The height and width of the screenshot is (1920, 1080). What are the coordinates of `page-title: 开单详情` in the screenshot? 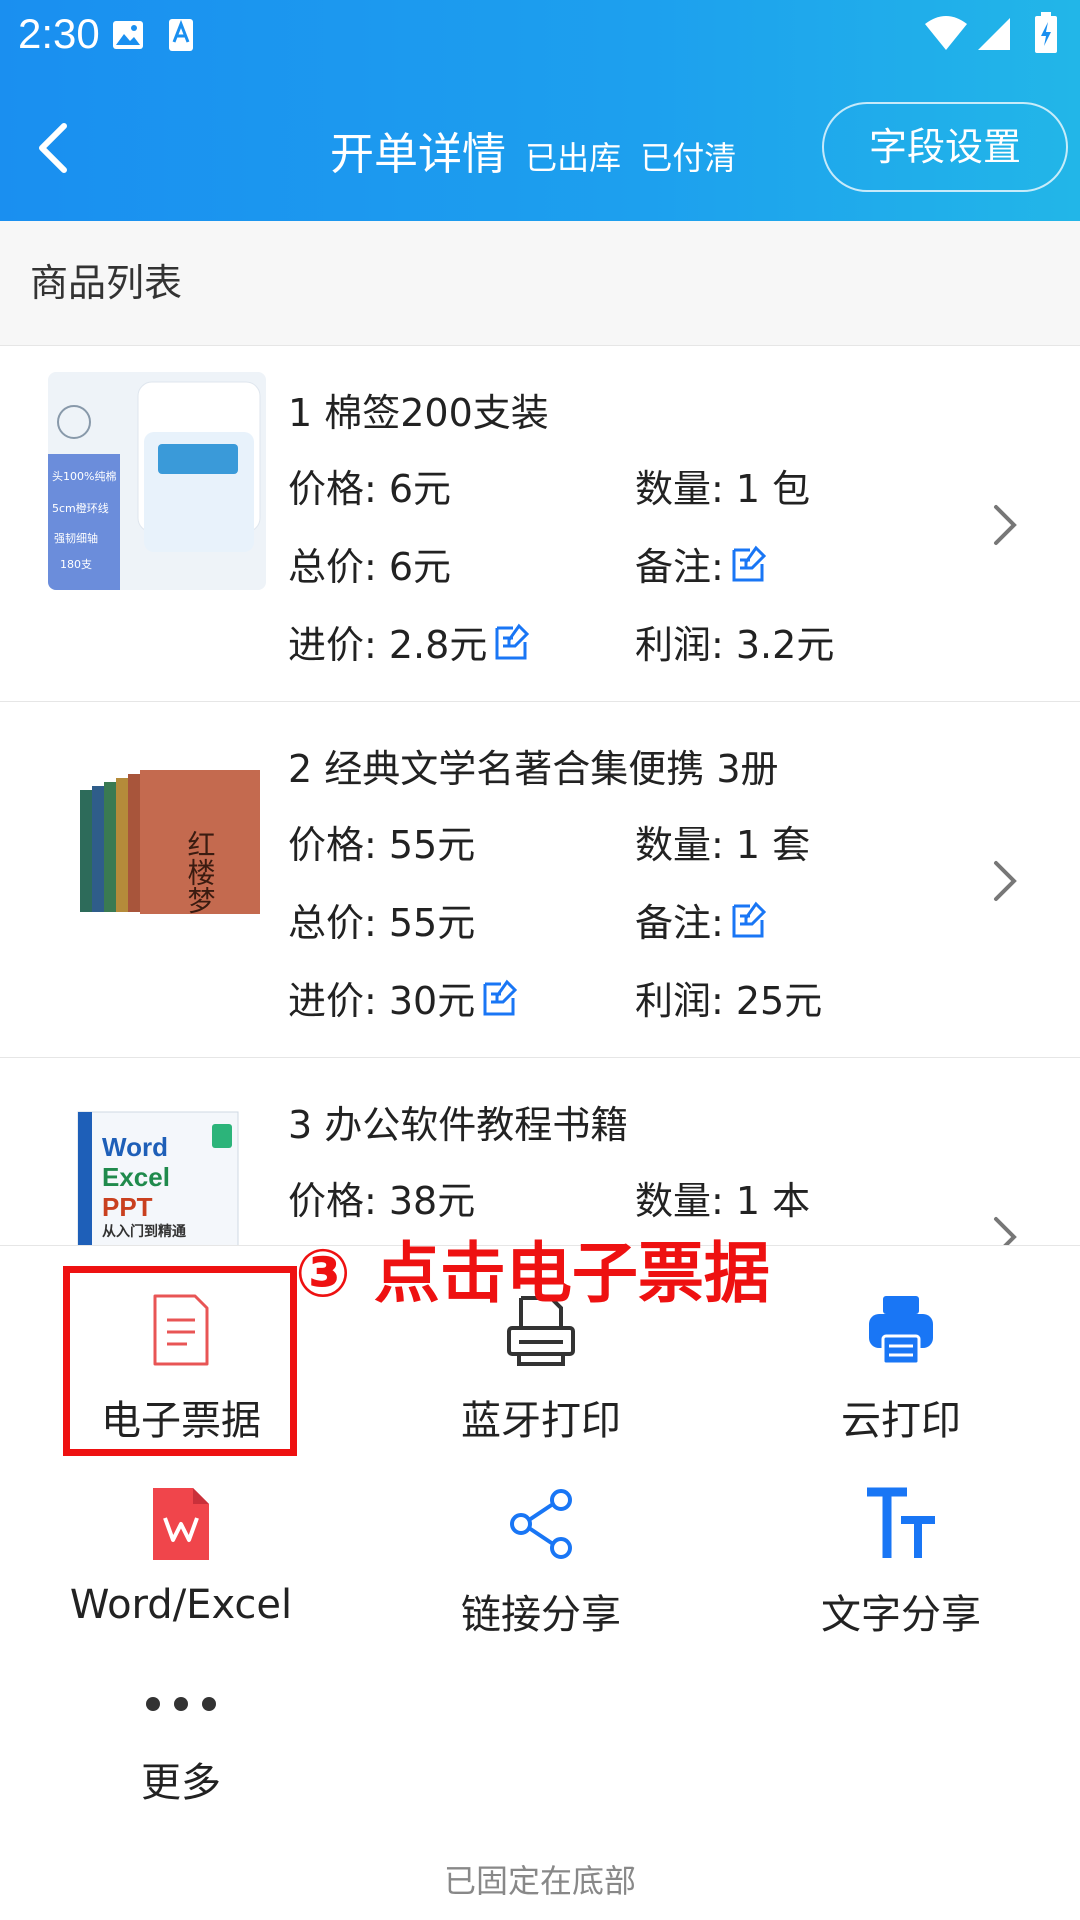 It's located at (418, 154).